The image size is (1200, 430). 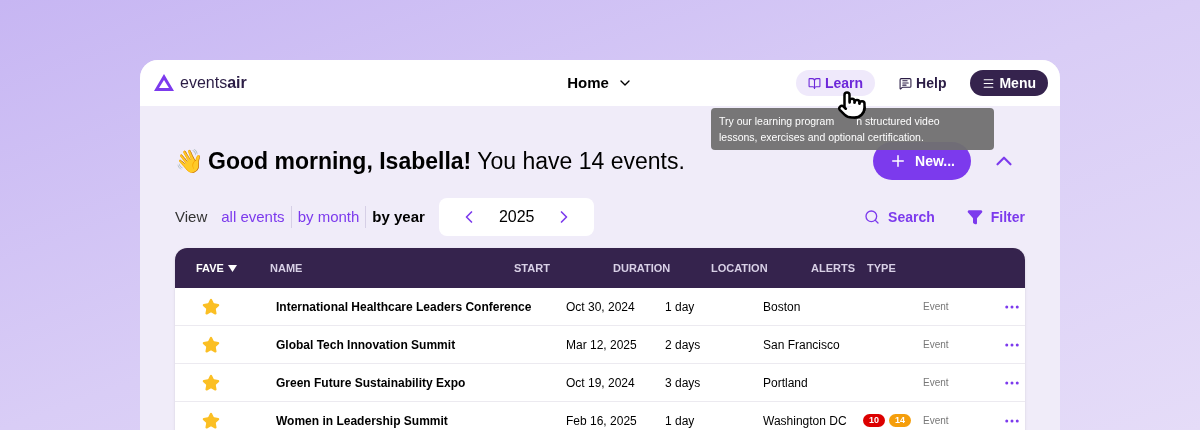 I want to click on help-icon, so click(x=906, y=83).